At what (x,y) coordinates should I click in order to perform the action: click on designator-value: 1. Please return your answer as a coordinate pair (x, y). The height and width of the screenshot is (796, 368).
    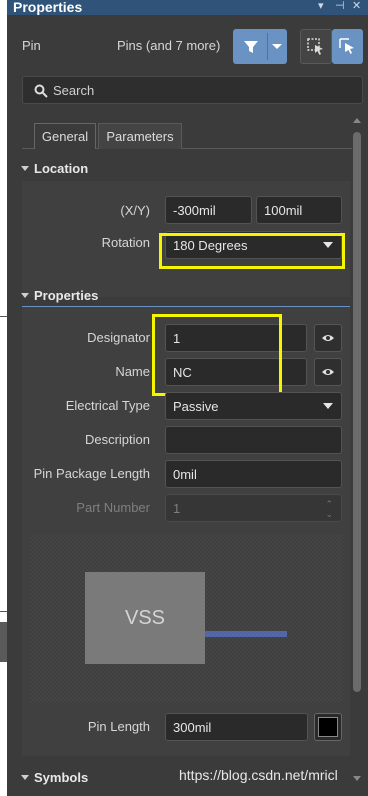
    Looking at the image, I should click on (177, 338).